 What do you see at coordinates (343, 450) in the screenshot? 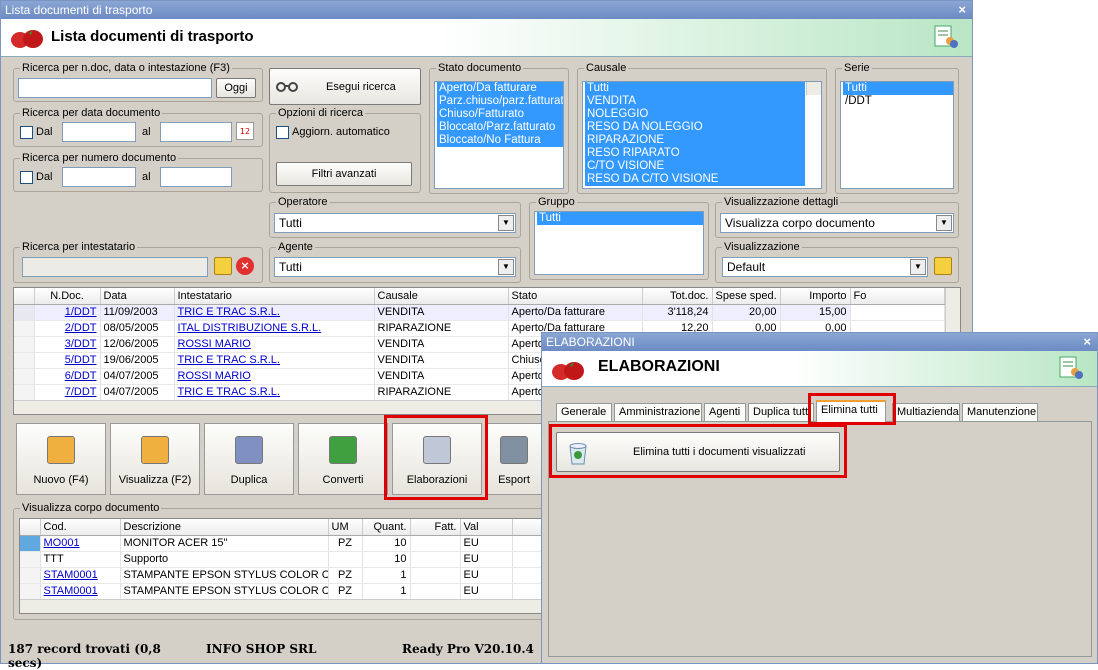
I see `convert-icon` at bounding box center [343, 450].